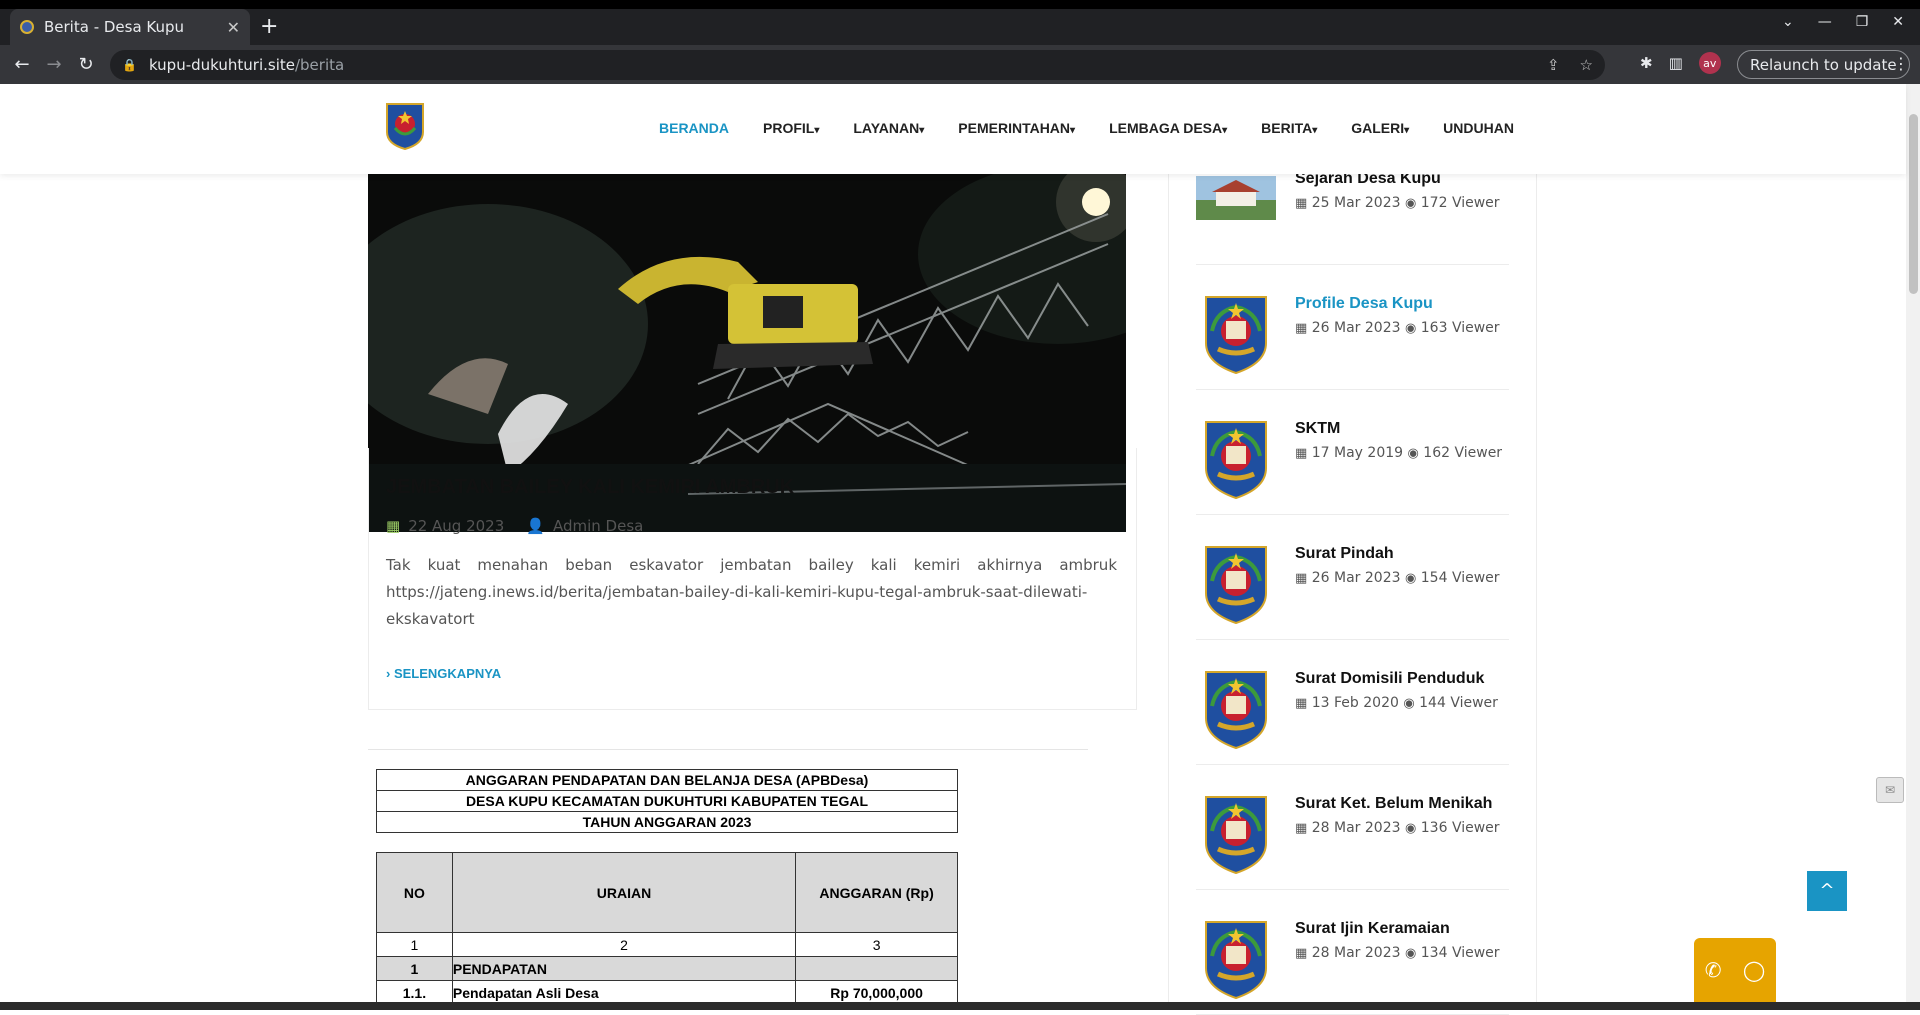 The height and width of the screenshot is (1015, 1920). What do you see at coordinates (598, 526) in the screenshot?
I see `post-author: Admin Desa` at bounding box center [598, 526].